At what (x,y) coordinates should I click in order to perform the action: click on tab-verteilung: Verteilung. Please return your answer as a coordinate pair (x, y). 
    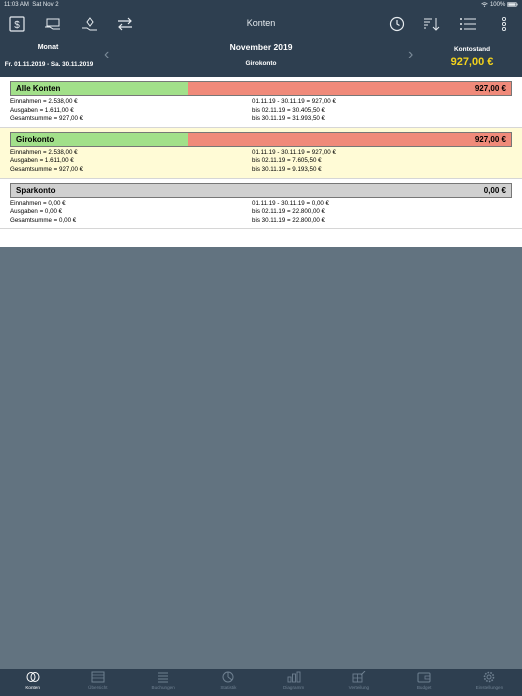
    Looking at the image, I should click on (358, 682).